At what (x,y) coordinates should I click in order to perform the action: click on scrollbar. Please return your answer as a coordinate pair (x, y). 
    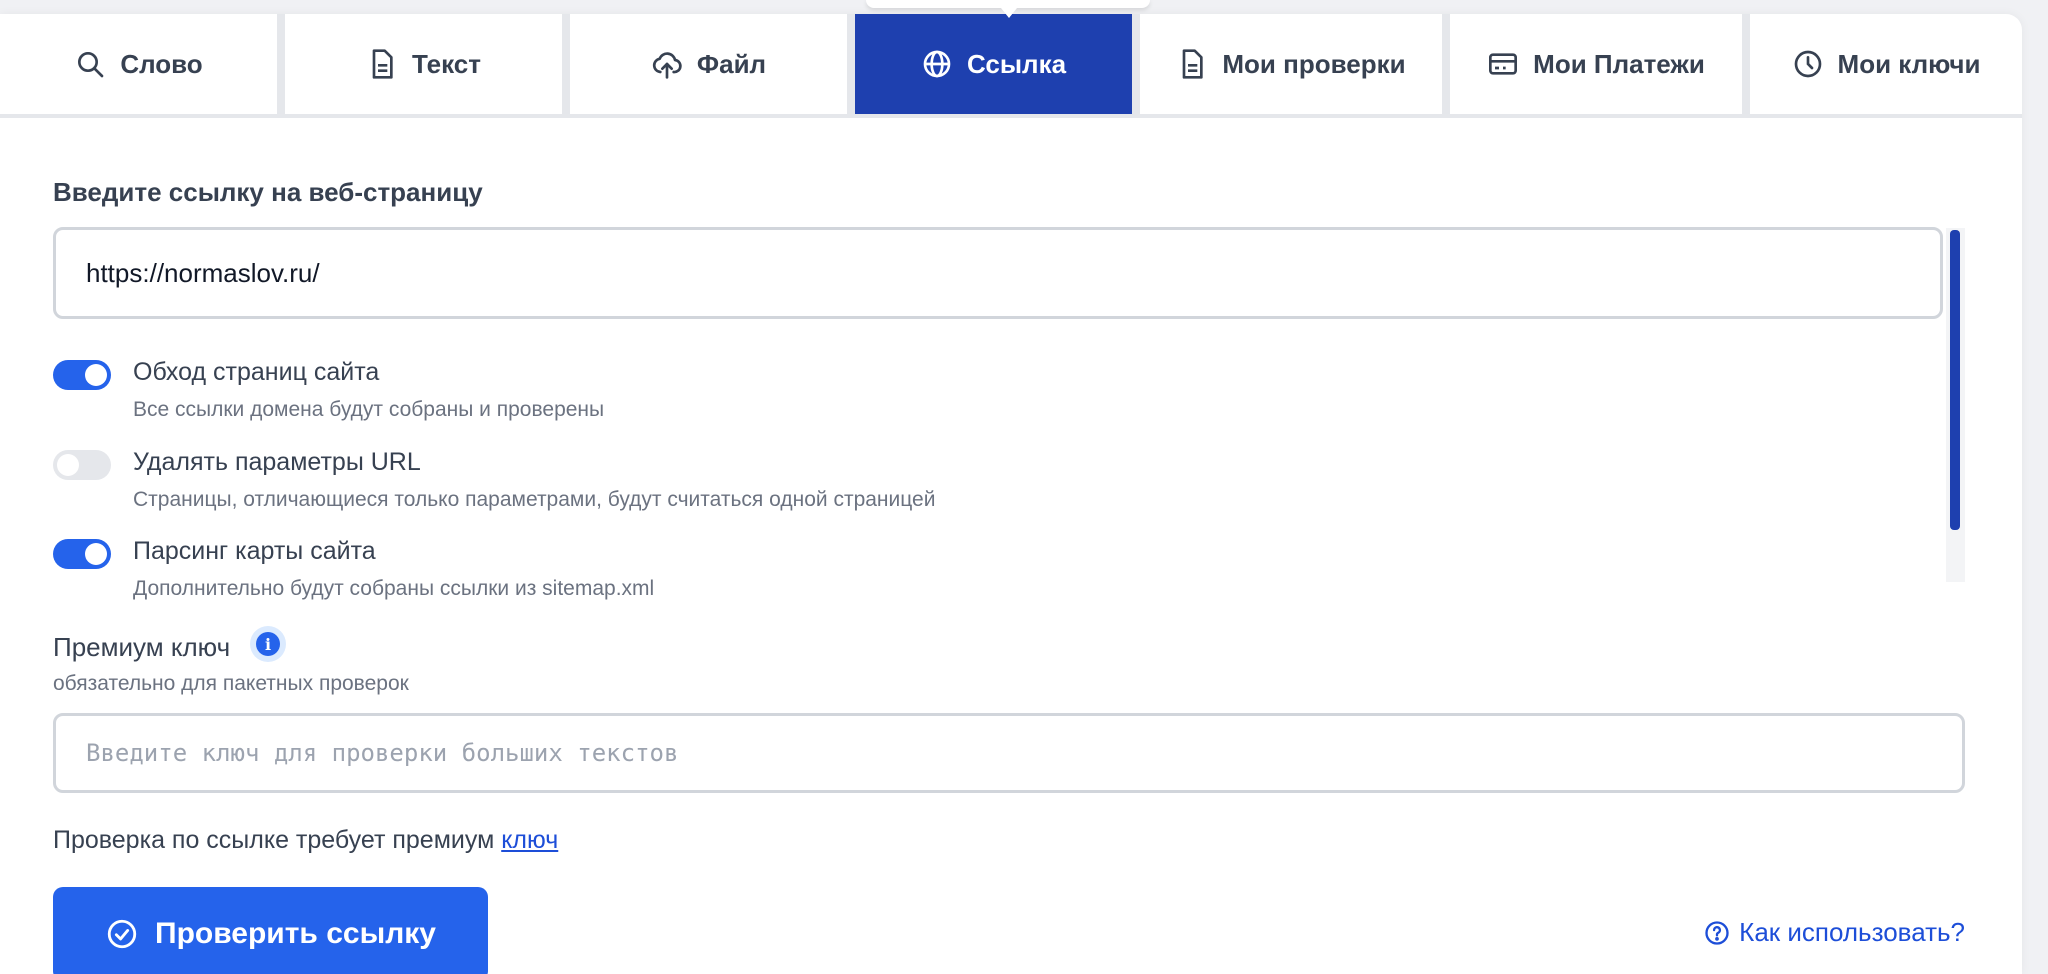
    Looking at the image, I should click on (1955, 405).